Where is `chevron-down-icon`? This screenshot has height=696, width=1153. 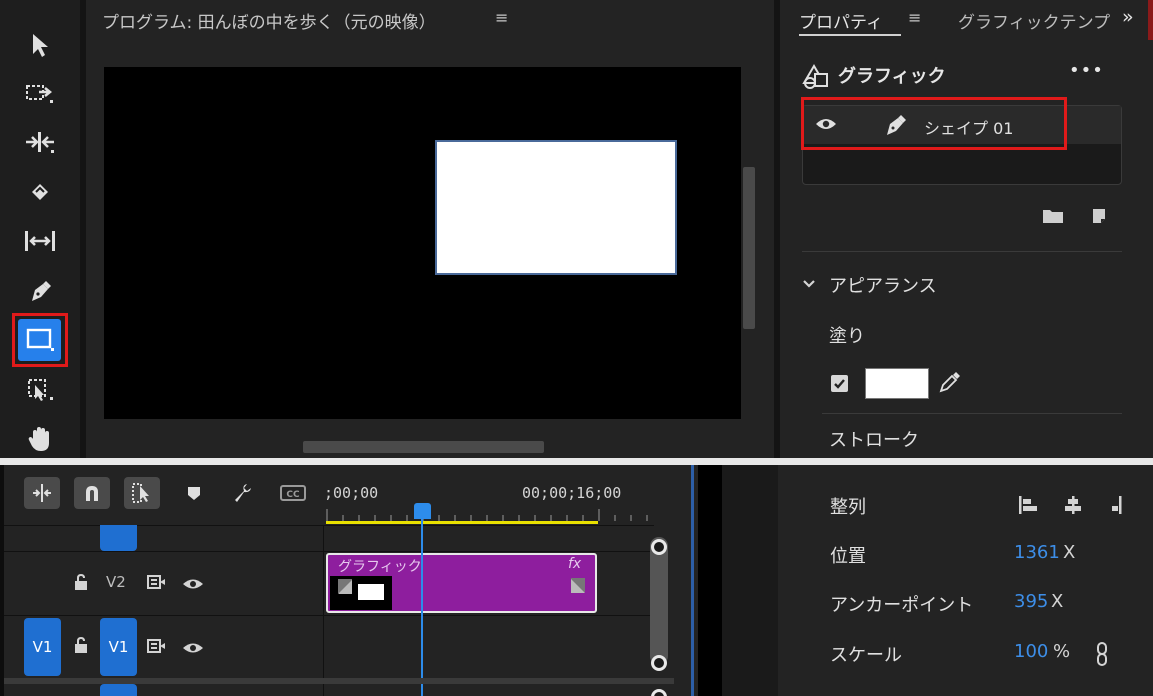
chevron-down-icon is located at coordinates (809, 284).